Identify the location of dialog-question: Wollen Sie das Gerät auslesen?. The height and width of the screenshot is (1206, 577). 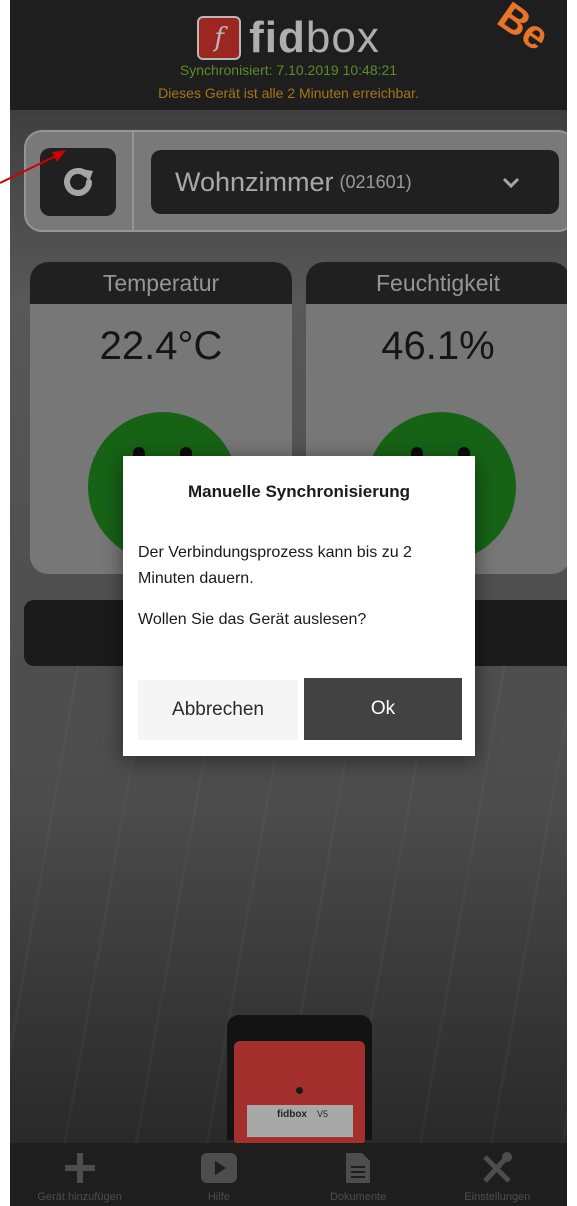
(252, 619).